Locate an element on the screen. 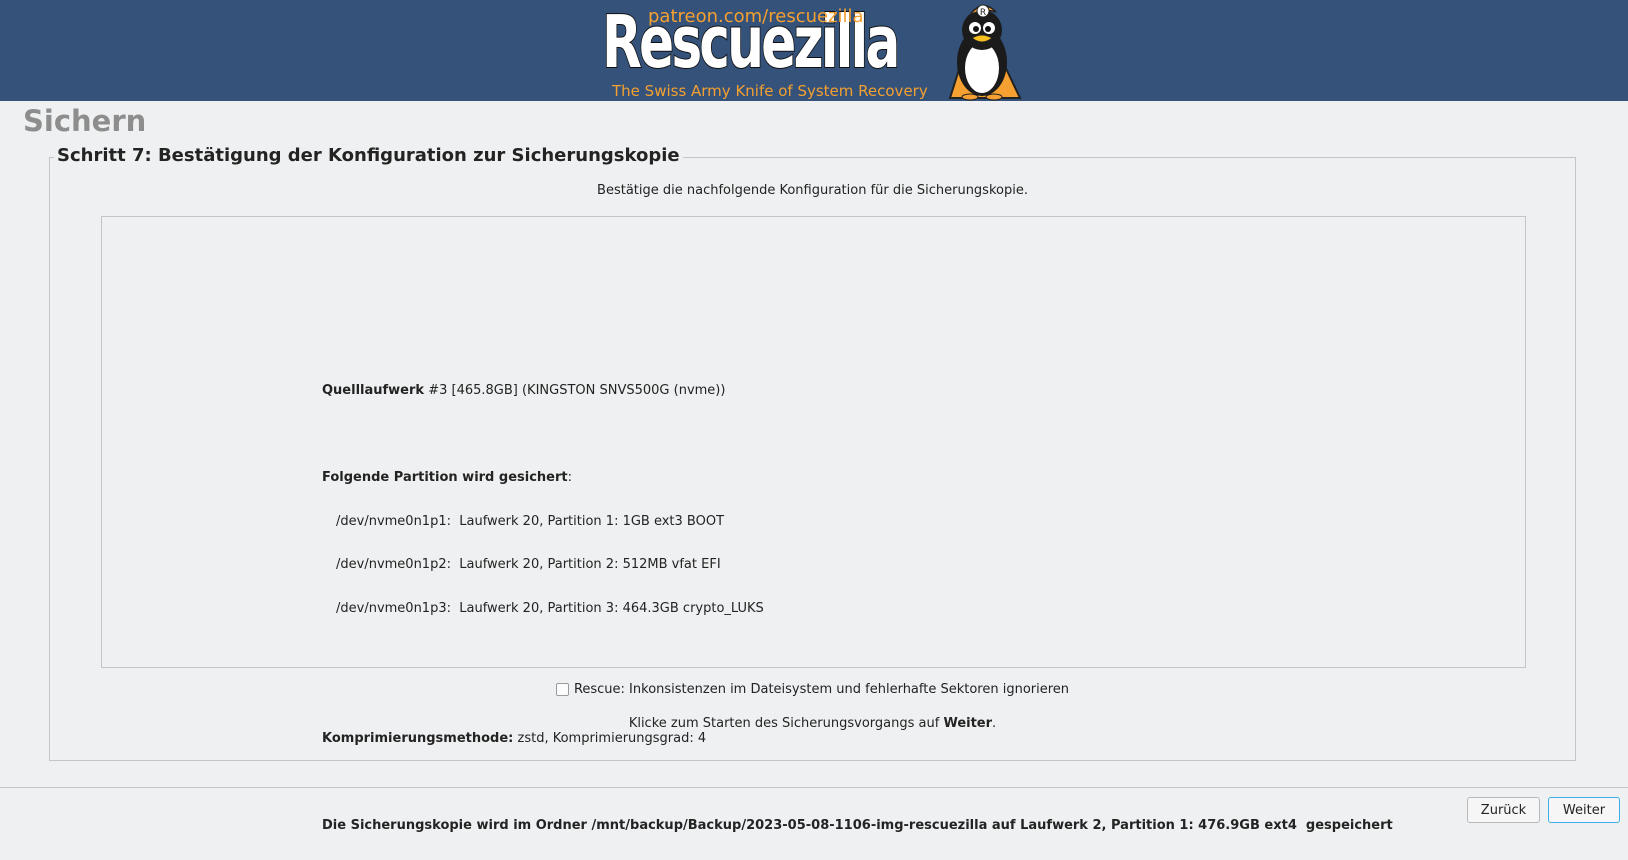 Image resolution: width=1628 pixels, height=860 pixels. partitions-heading: Folgende Partition wird gesichert: is located at coordinates (857, 478).